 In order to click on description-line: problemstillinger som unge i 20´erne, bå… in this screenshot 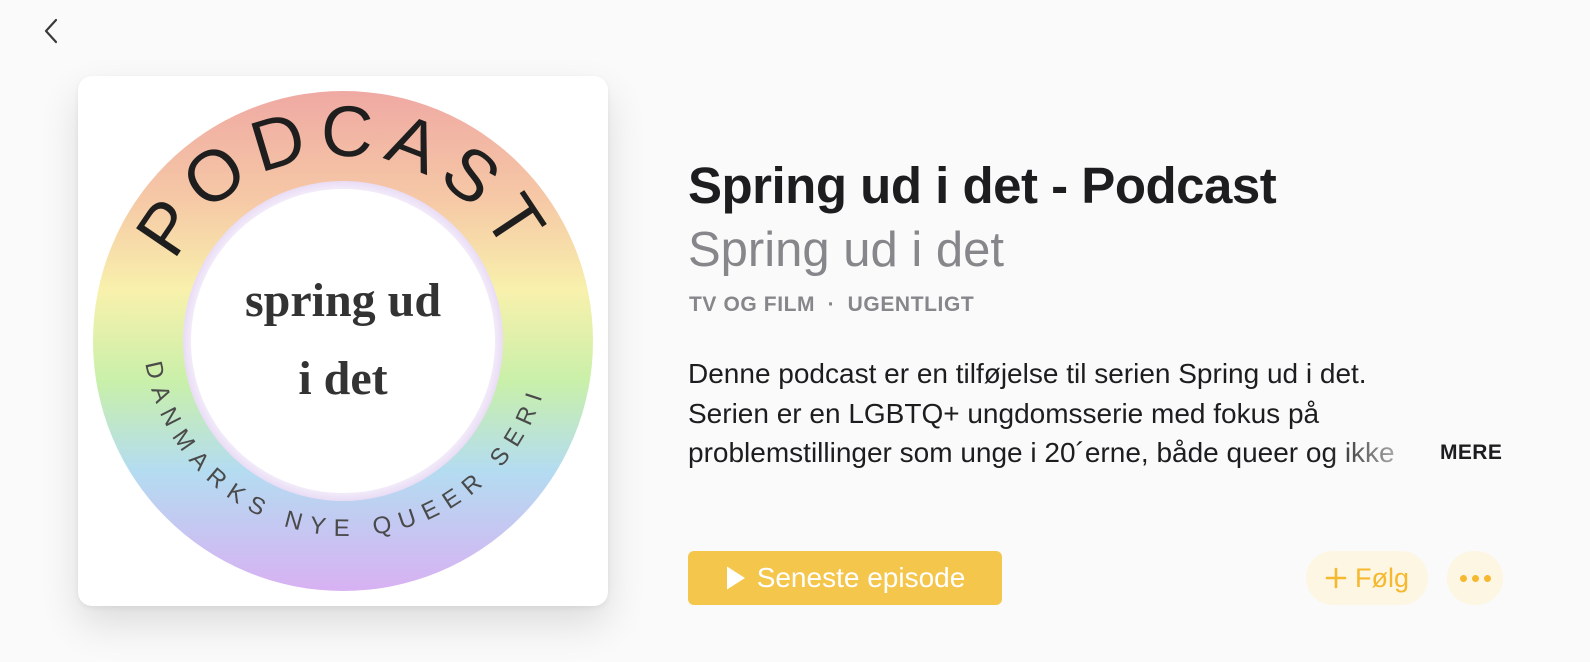, I will do `click(1041, 452)`.